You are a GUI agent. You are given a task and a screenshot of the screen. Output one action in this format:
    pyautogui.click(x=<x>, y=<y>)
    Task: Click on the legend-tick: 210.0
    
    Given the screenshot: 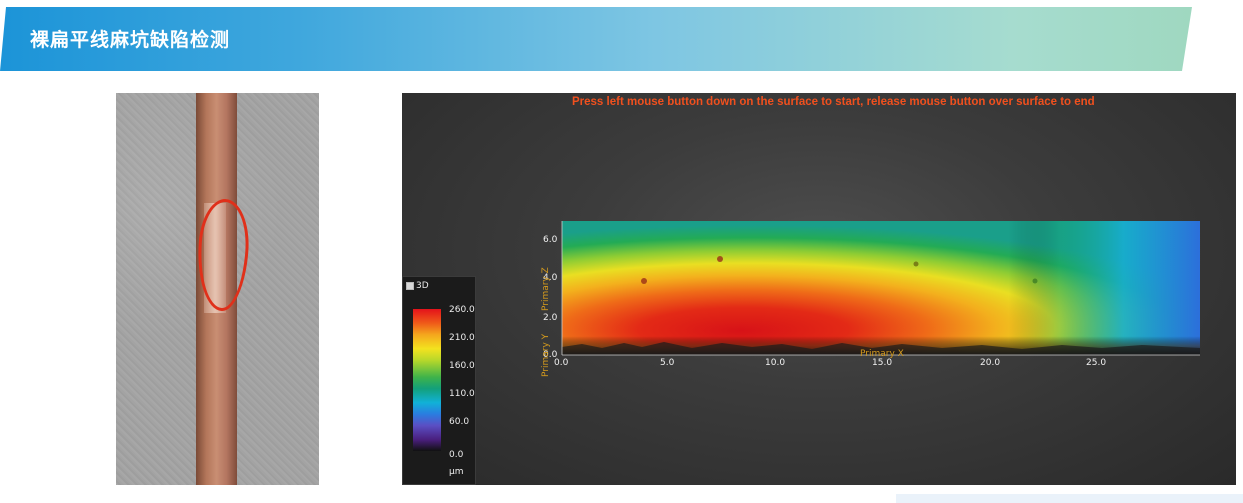 What is the action you would take?
    pyautogui.click(x=462, y=338)
    